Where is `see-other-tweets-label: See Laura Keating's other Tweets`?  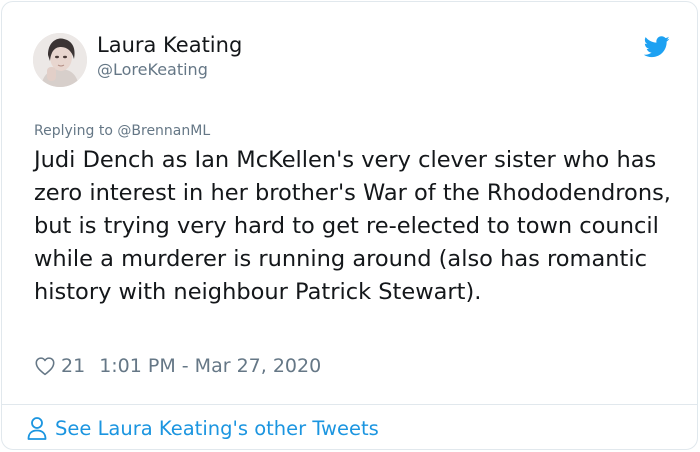 see-other-tweets-label: See Laura Keating's other Tweets is located at coordinates (217, 428).